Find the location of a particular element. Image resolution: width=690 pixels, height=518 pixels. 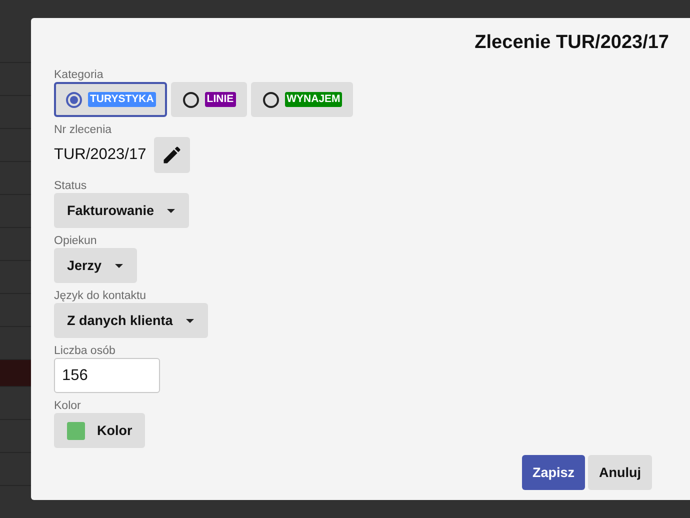

radio-option: LINIE is located at coordinates (208, 99).